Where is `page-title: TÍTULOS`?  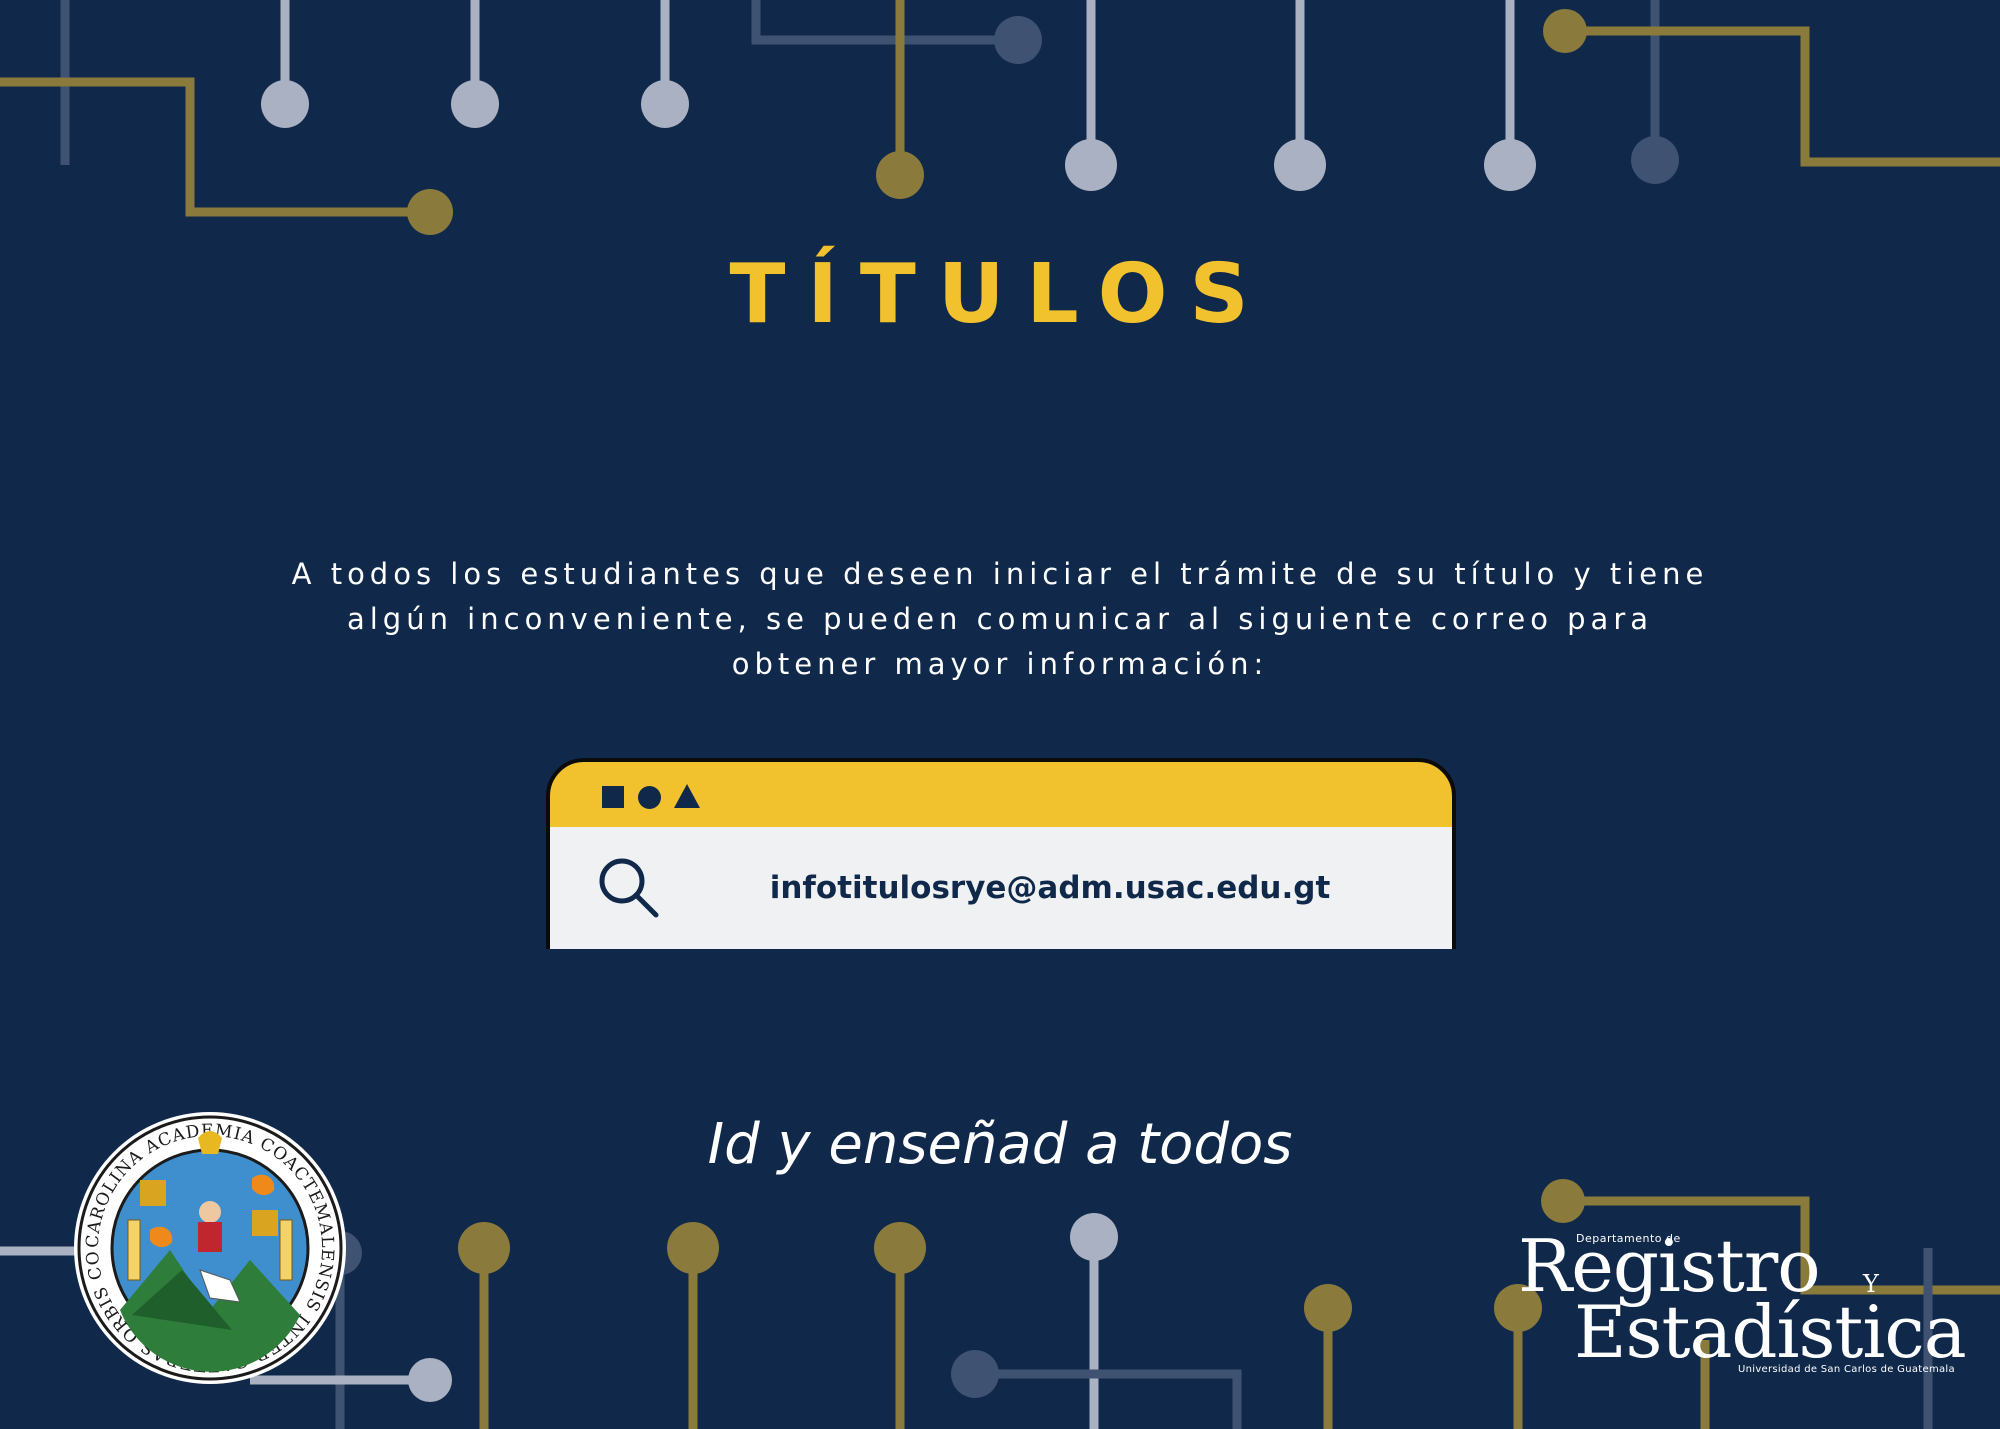 page-title: TÍTULOS is located at coordinates (1000, 294).